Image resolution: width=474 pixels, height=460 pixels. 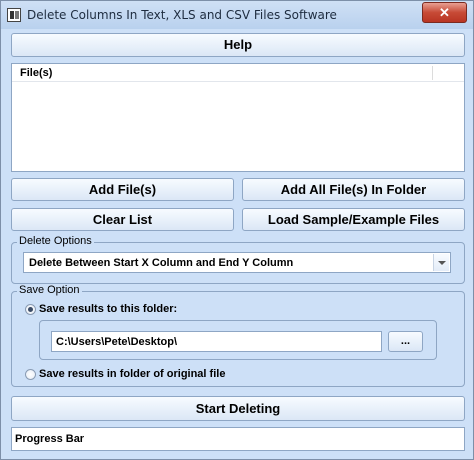 What do you see at coordinates (132, 374) in the screenshot?
I see `save-to-original-label: Save results in folder of original file` at bounding box center [132, 374].